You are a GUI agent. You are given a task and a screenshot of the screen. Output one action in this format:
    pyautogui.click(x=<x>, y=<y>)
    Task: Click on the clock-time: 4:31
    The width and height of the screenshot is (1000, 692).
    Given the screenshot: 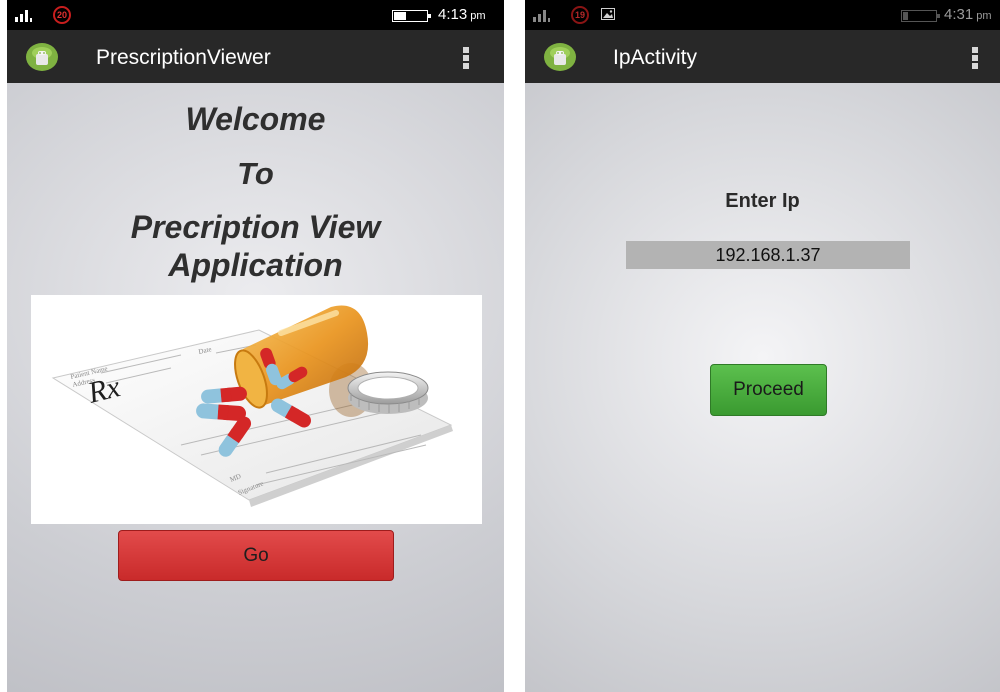 What is the action you would take?
    pyautogui.click(x=959, y=14)
    